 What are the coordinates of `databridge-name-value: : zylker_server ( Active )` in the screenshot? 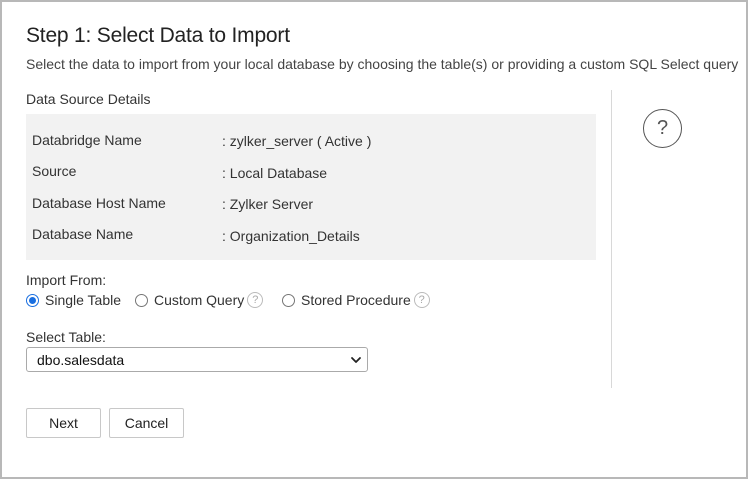 It's located at (297, 141).